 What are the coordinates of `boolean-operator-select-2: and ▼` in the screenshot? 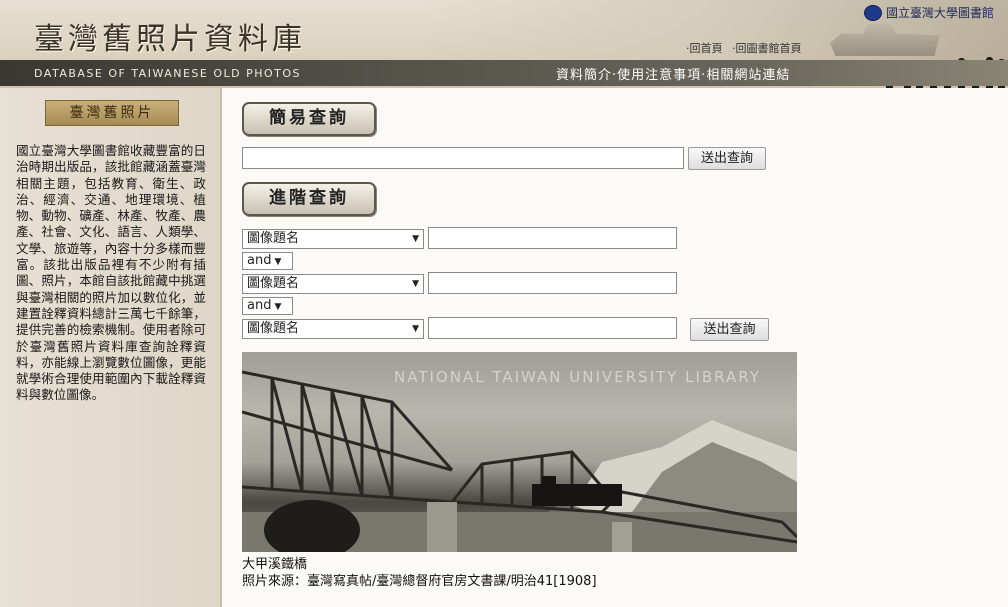 It's located at (267, 306).